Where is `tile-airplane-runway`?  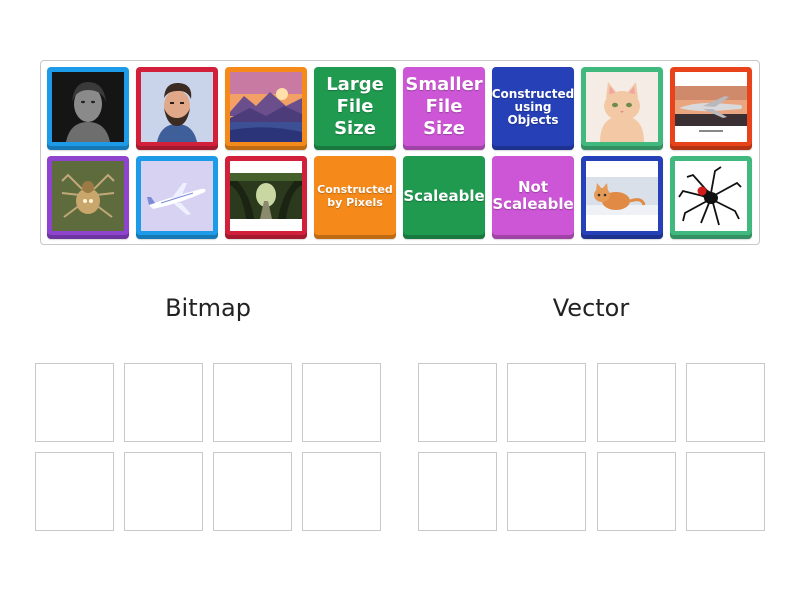 tile-airplane-runway is located at coordinates (711, 108).